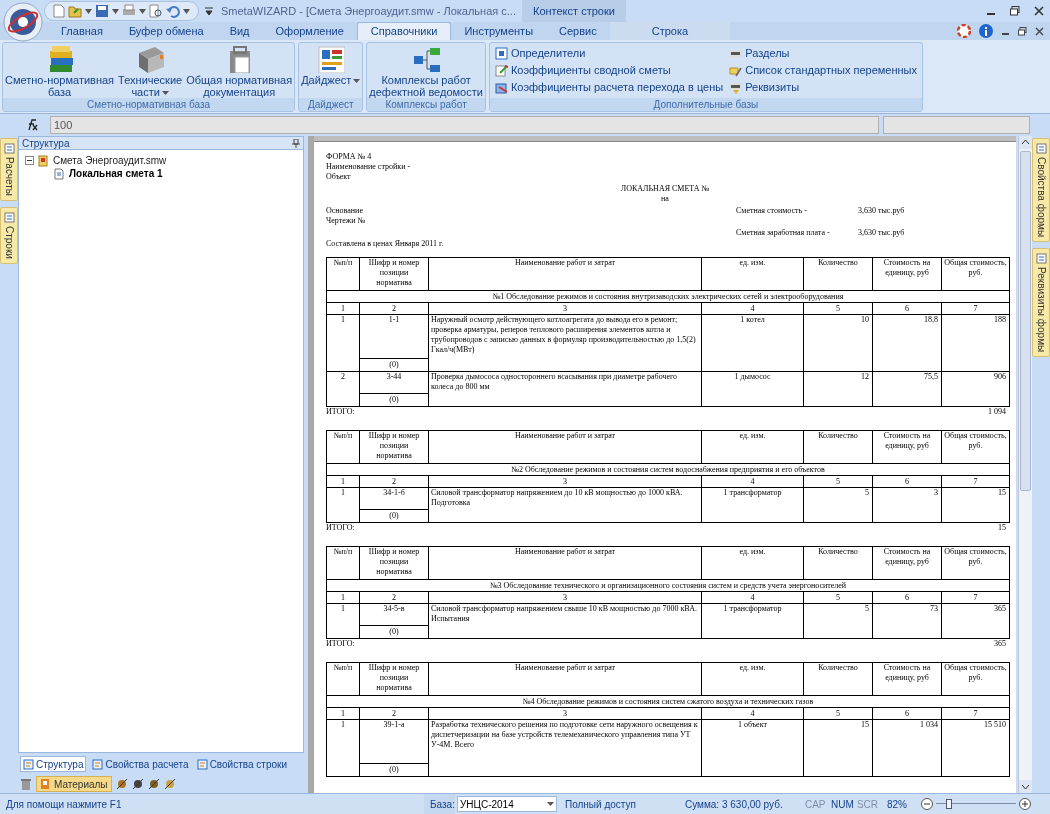 This screenshot has height=814, width=1050. I want to click on info-icon, so click(986, 31).